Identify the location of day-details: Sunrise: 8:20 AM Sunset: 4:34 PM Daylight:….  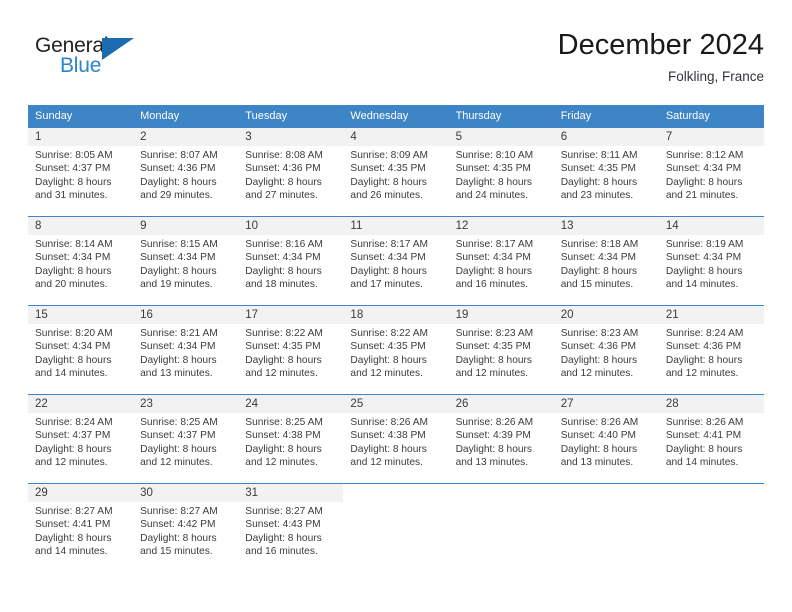
(80, 352).